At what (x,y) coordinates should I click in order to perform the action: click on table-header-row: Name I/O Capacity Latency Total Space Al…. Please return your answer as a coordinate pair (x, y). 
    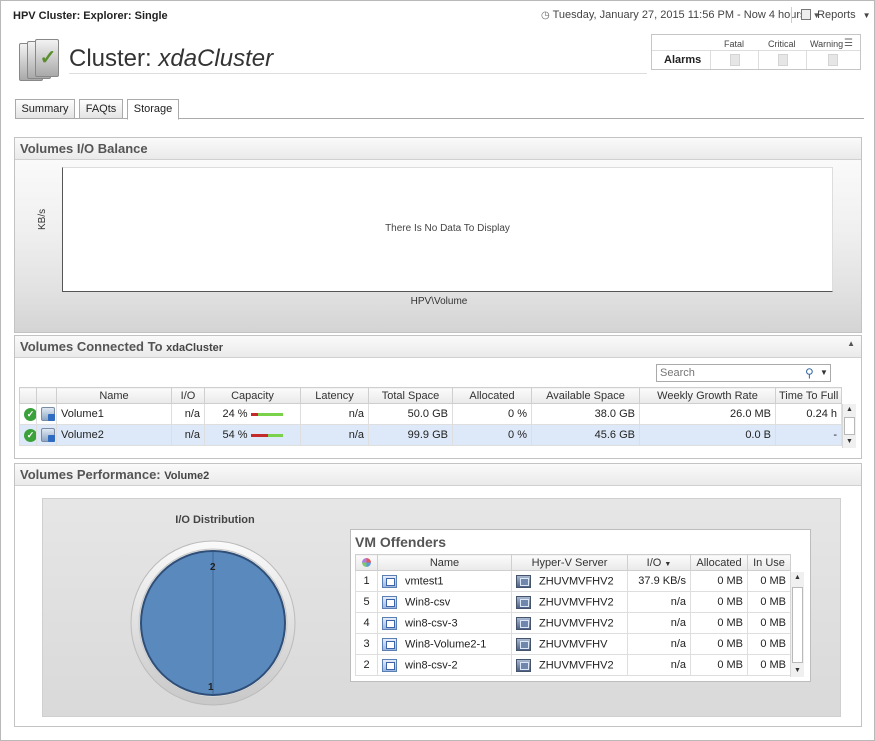
    Looking at the image, I should click on (430, 395).